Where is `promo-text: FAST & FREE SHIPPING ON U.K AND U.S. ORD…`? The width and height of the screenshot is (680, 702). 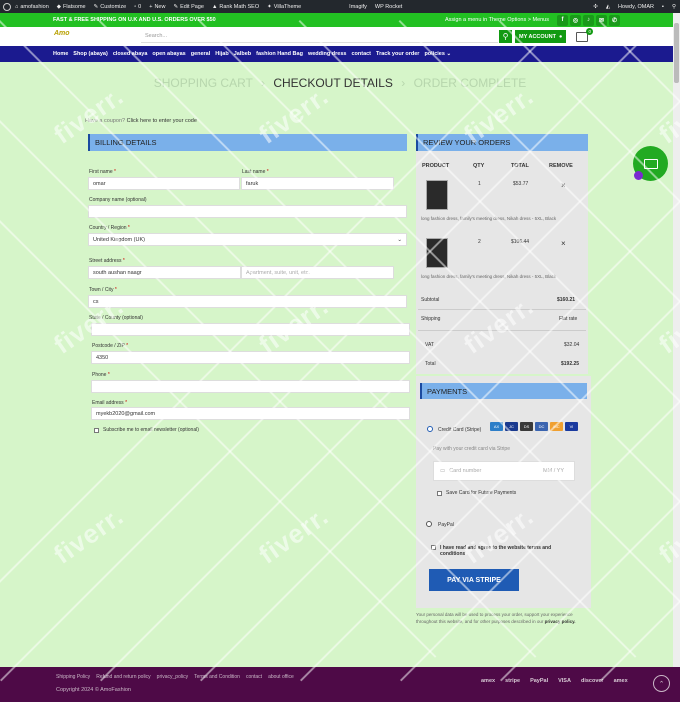
promo-text: FAST & FREE SHIPPING ON U.K AND U.S. ORD… is located at coordinates (134, 20).